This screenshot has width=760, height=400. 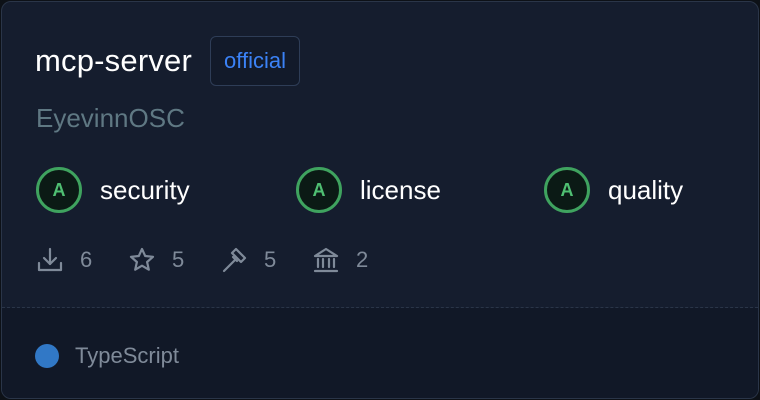 I want to click on title-row: mcp-server official, so click(x=167, y=61).